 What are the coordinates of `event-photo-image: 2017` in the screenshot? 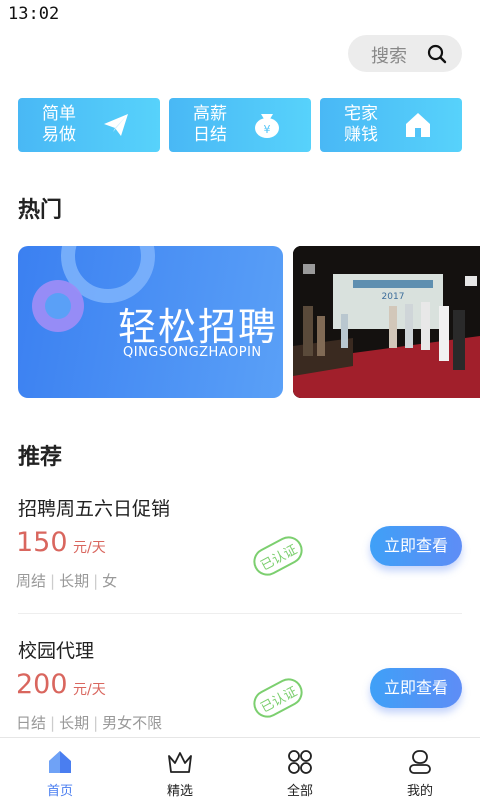 It's located at (386, 322).